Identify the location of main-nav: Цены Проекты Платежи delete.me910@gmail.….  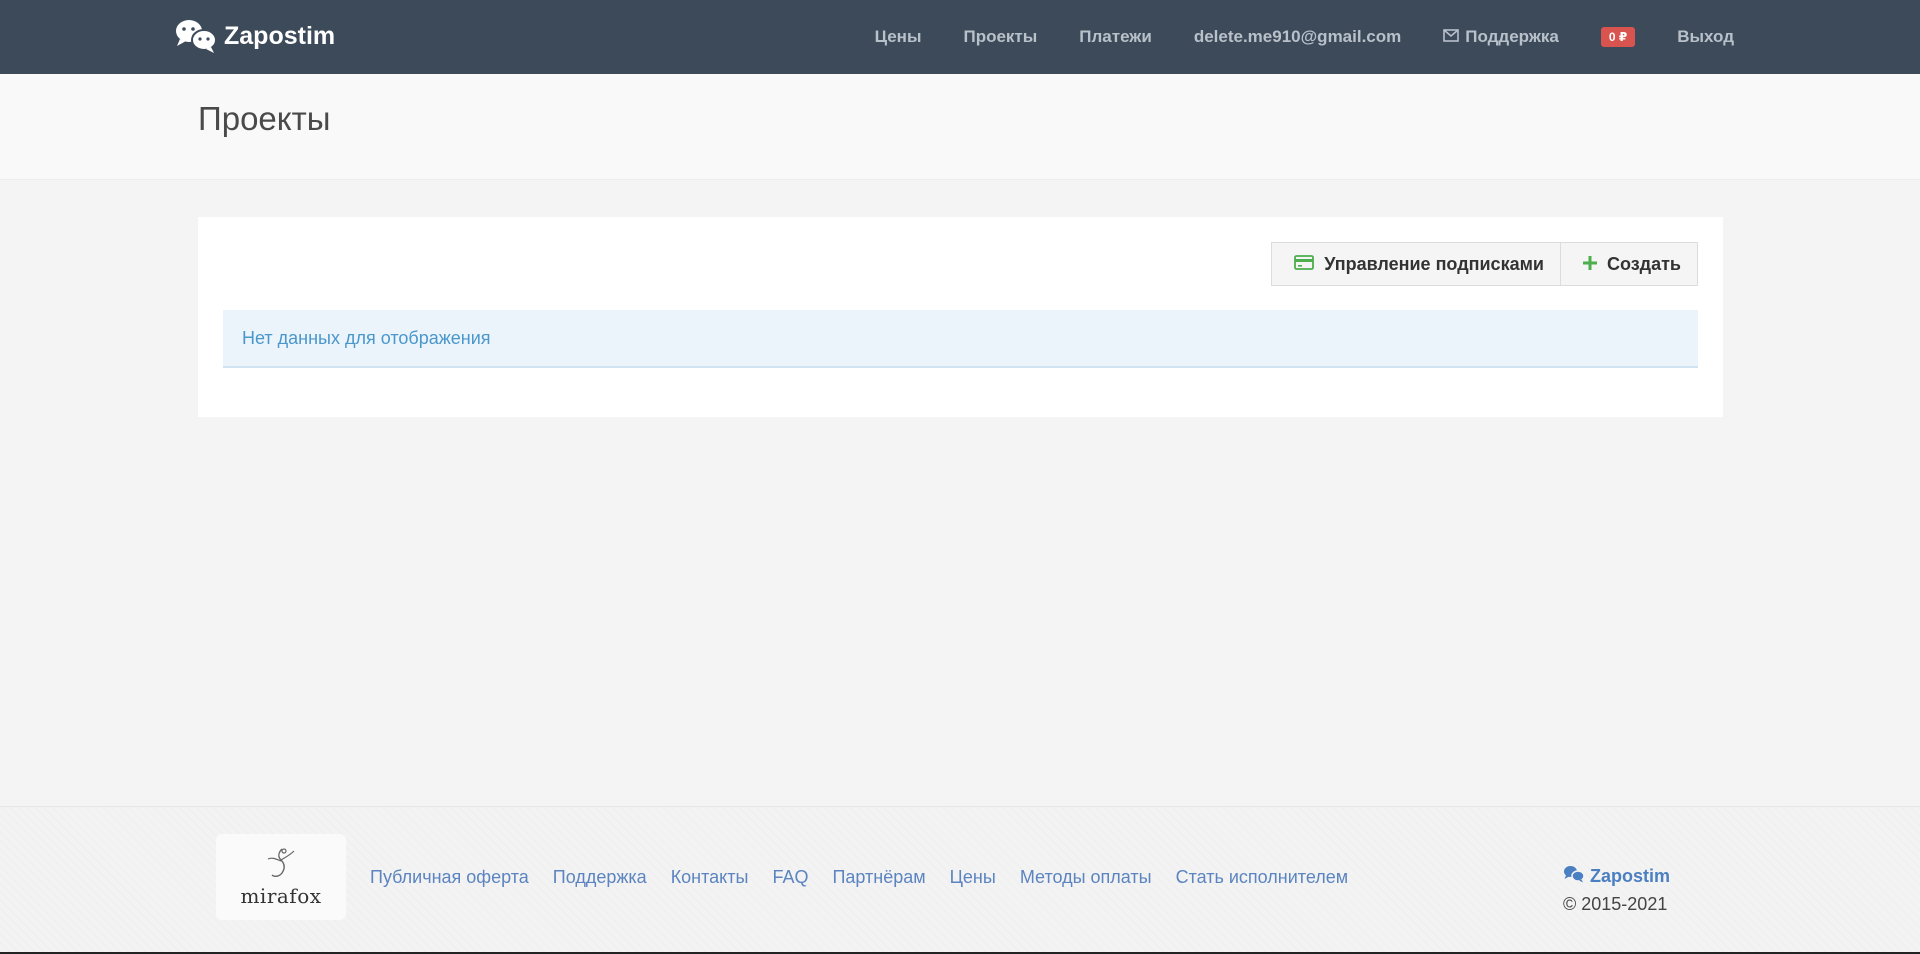
(1304, 37).